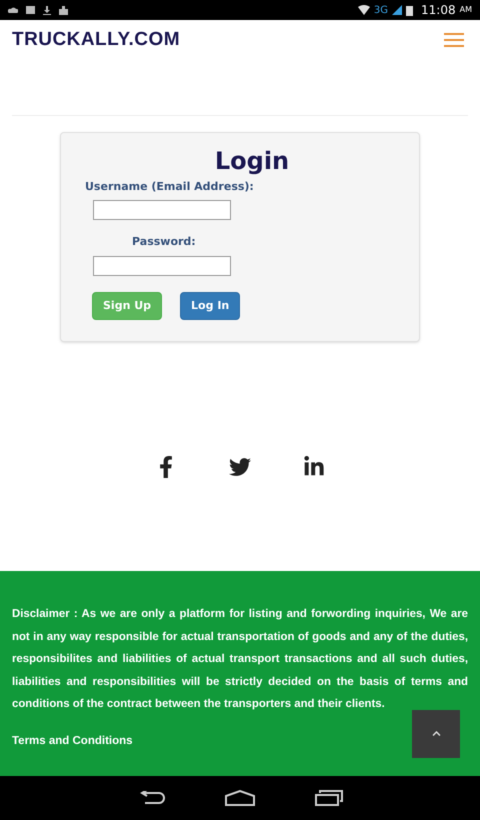  I want to click on battery-icon, so click(410, 10).